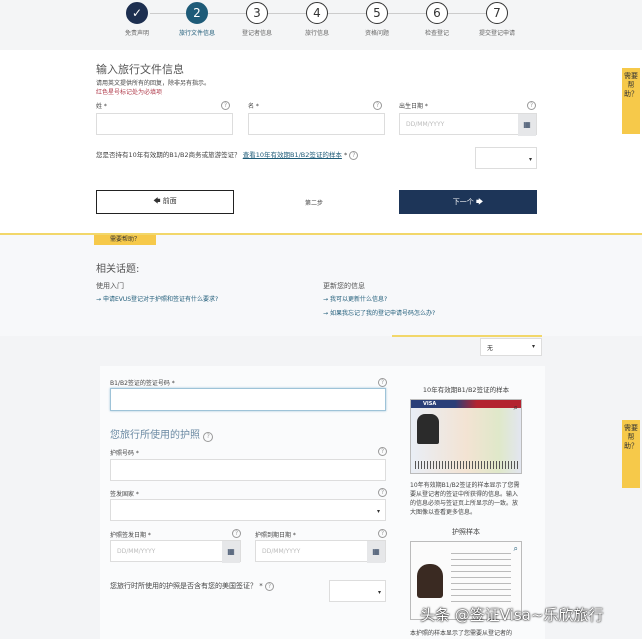 This screenshot has width=642, height=639. Describe the element at coordinates (320, 551) in the screenshot. I see `expiry-date-input: DD/MM/YYYY ▦` at that location.